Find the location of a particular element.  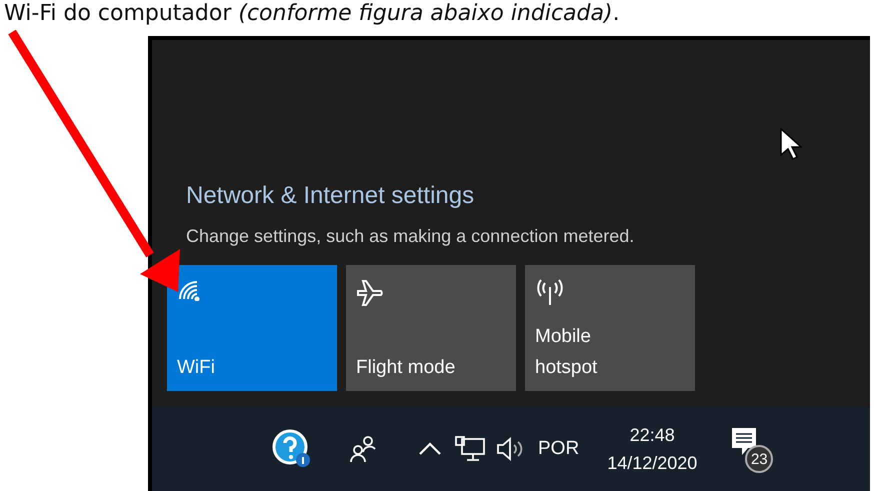

language-indicator: POR is located at coordinates (559, 449).